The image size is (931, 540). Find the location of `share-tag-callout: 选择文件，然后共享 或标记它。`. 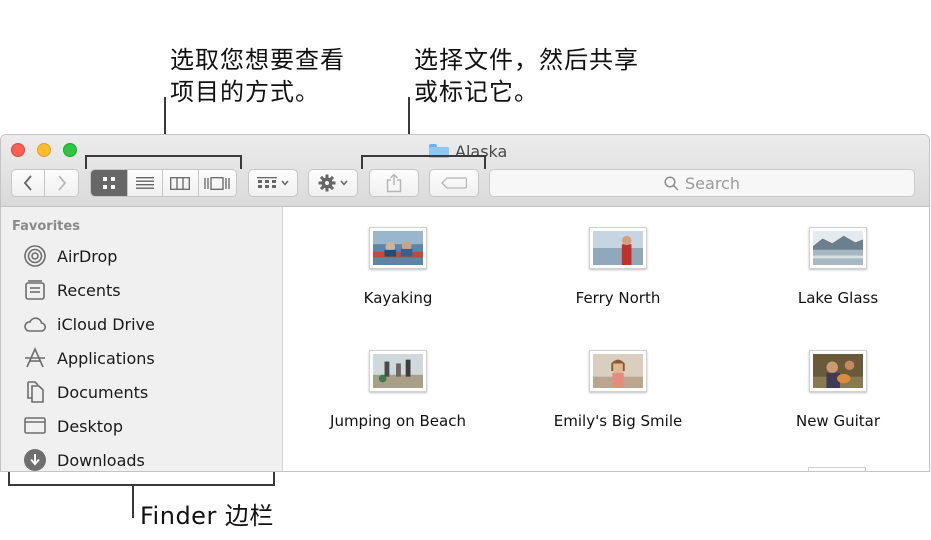

share-tag-callout: 选择文件，然后共享 或标记它。 is located at coordinates (526, 76).